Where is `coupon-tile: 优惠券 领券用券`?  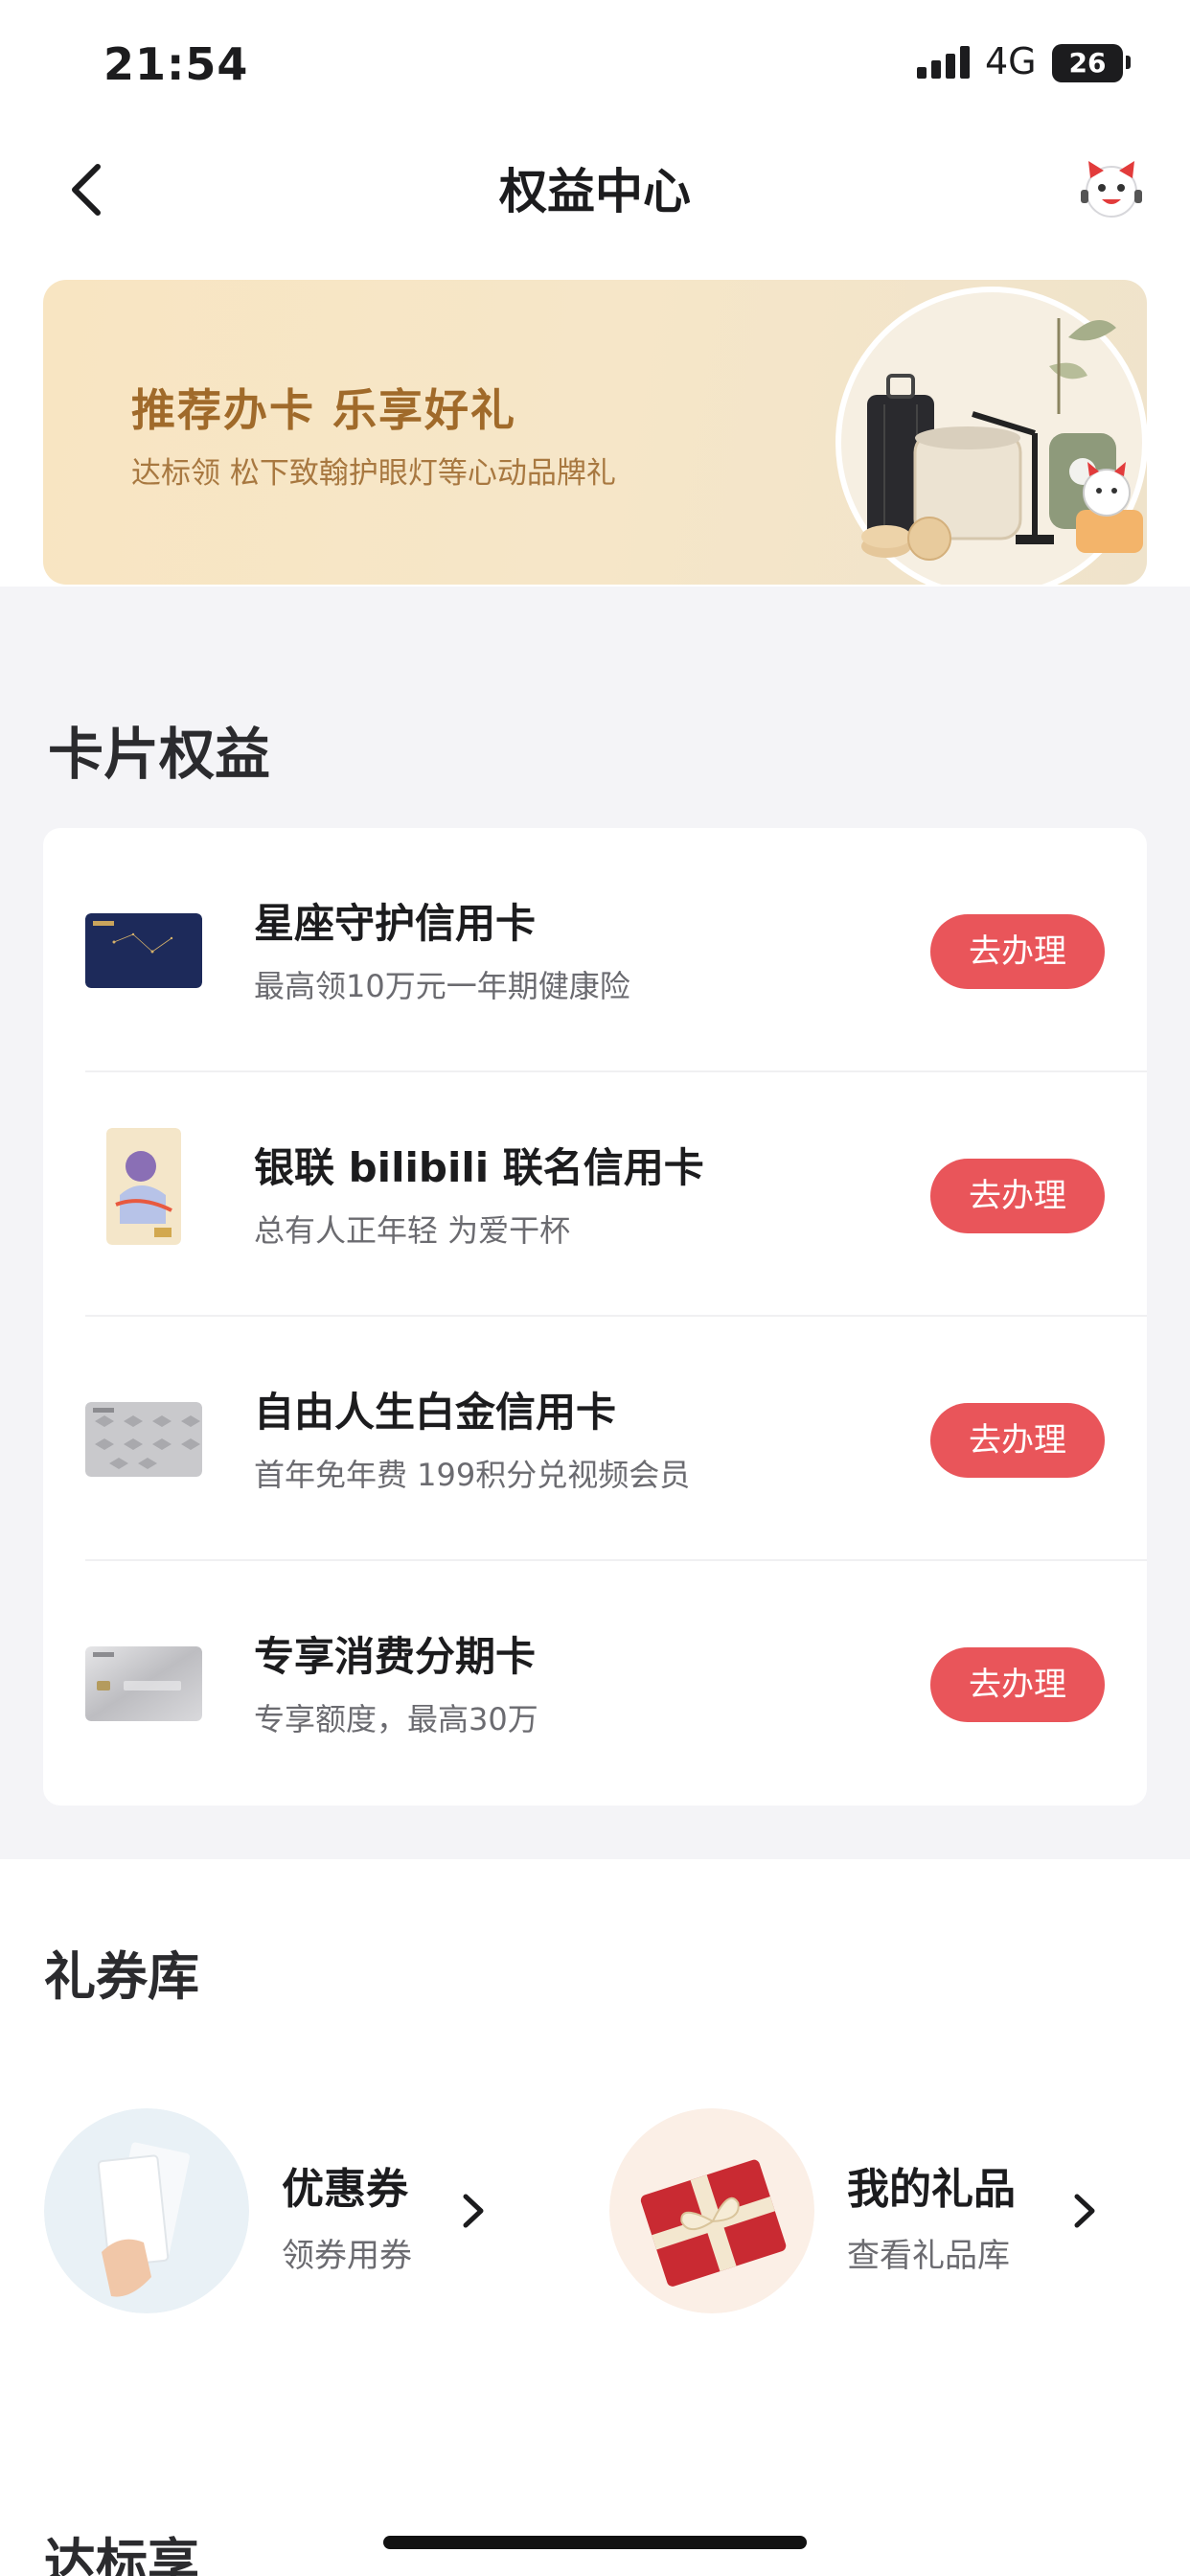 coupon-tile: 优惠券 领券用券 is located at coordinates (312, 2213).